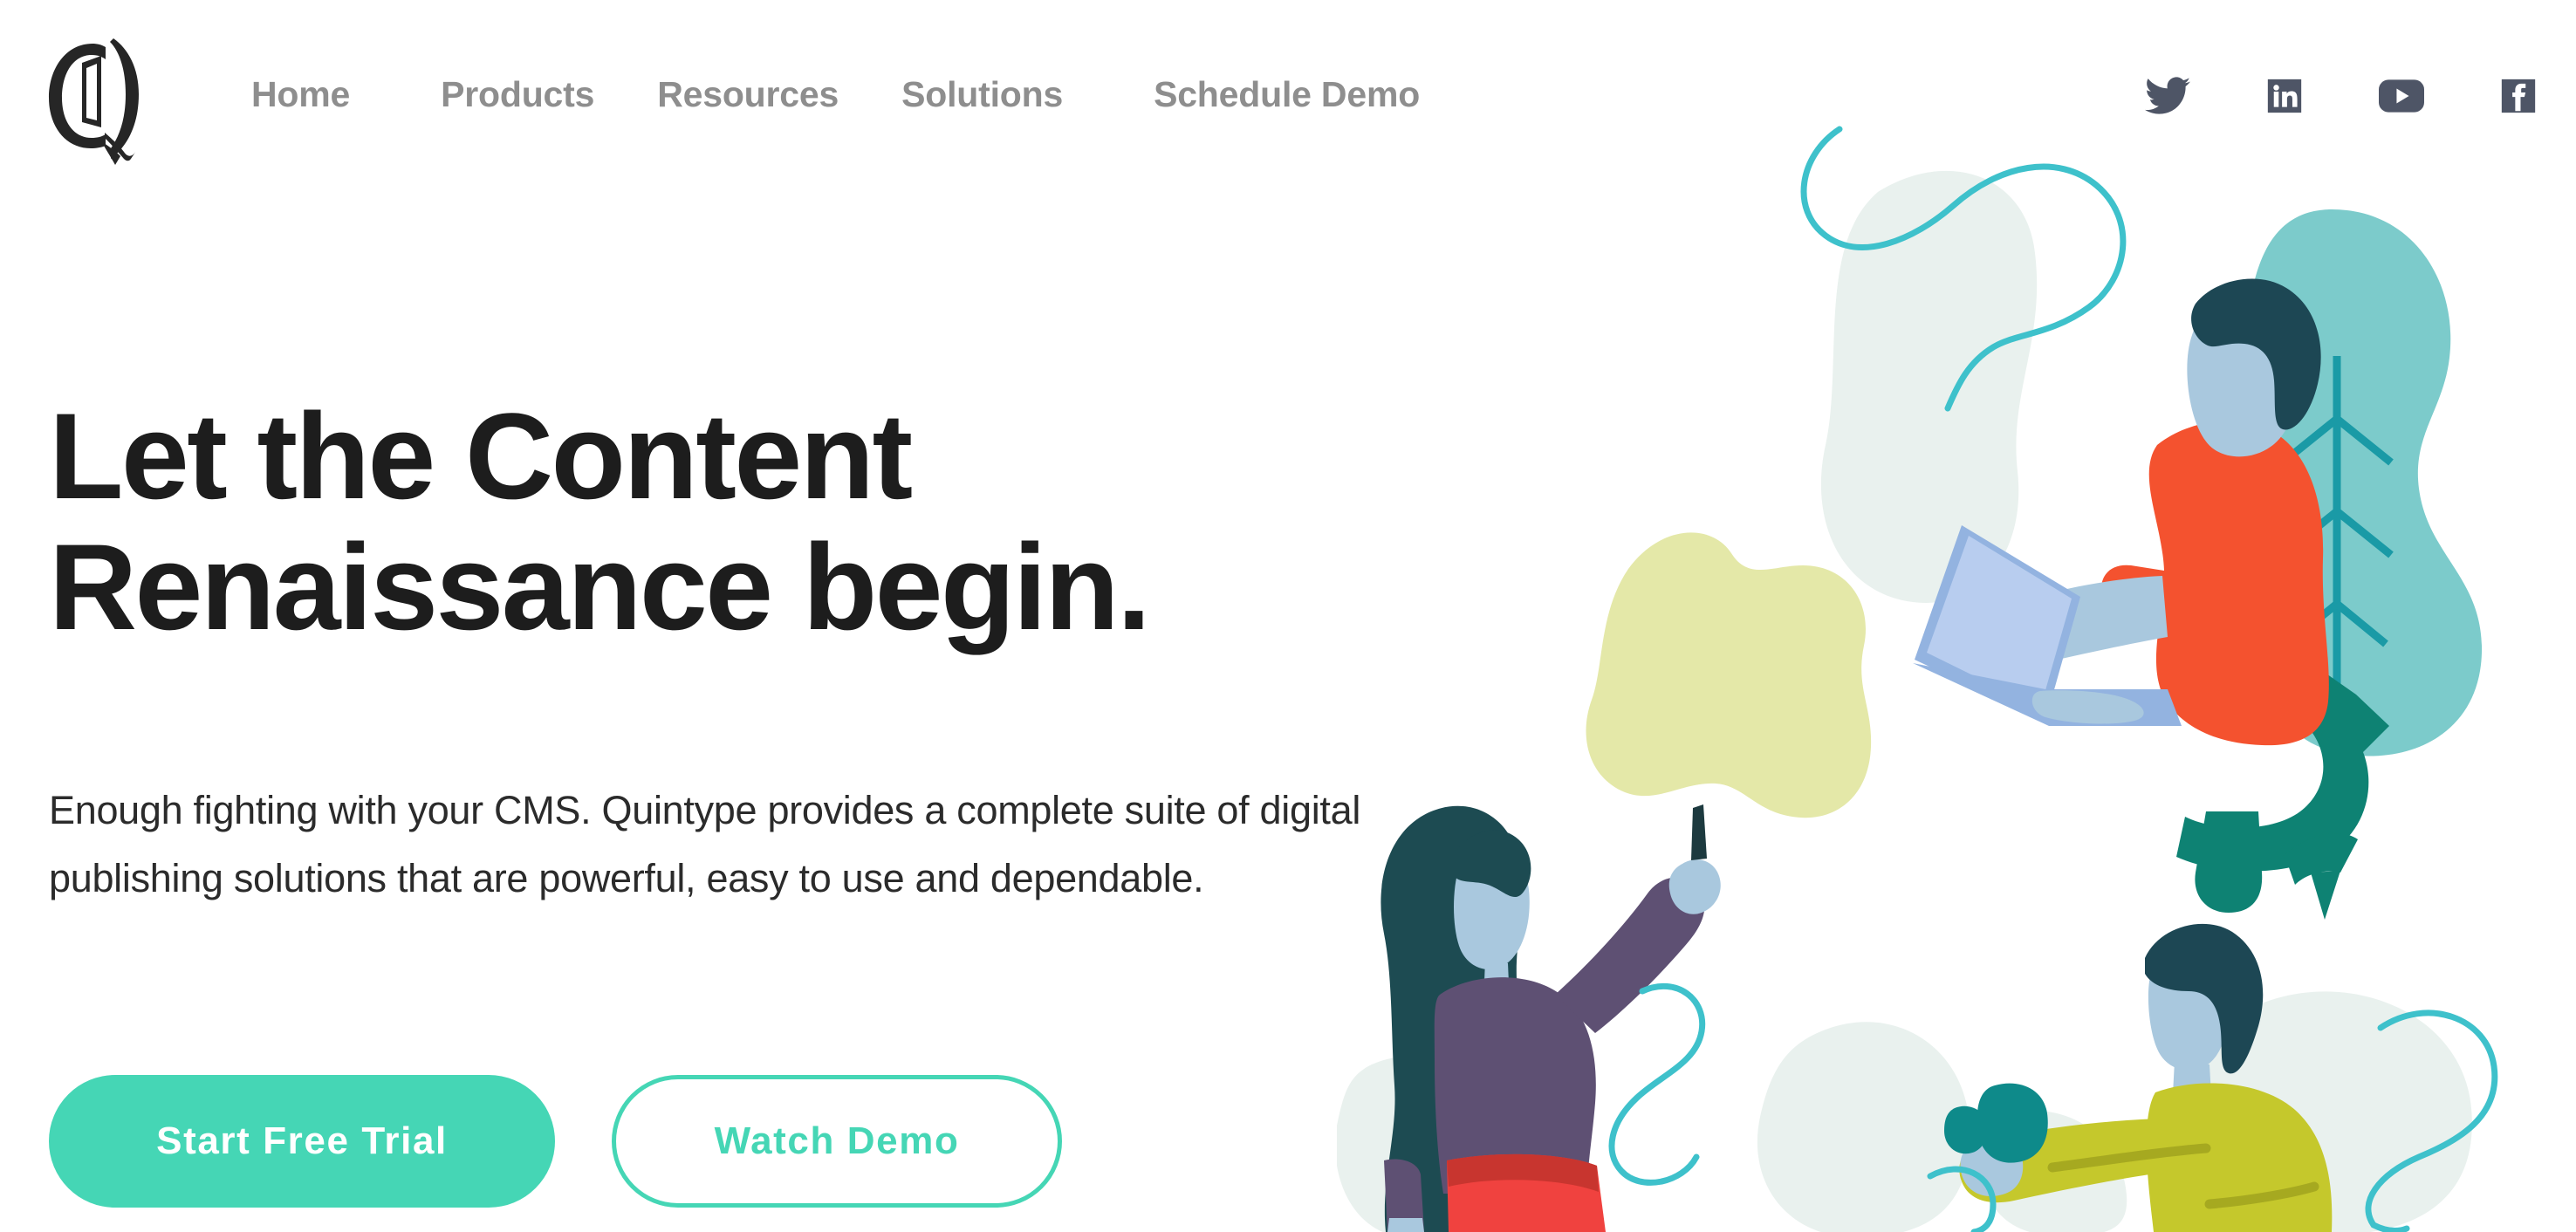  What do you see at coordinates (481, 455) in the screenshot?
I see `headline-line-1: Let the Content` at bounding box center [481, 455].